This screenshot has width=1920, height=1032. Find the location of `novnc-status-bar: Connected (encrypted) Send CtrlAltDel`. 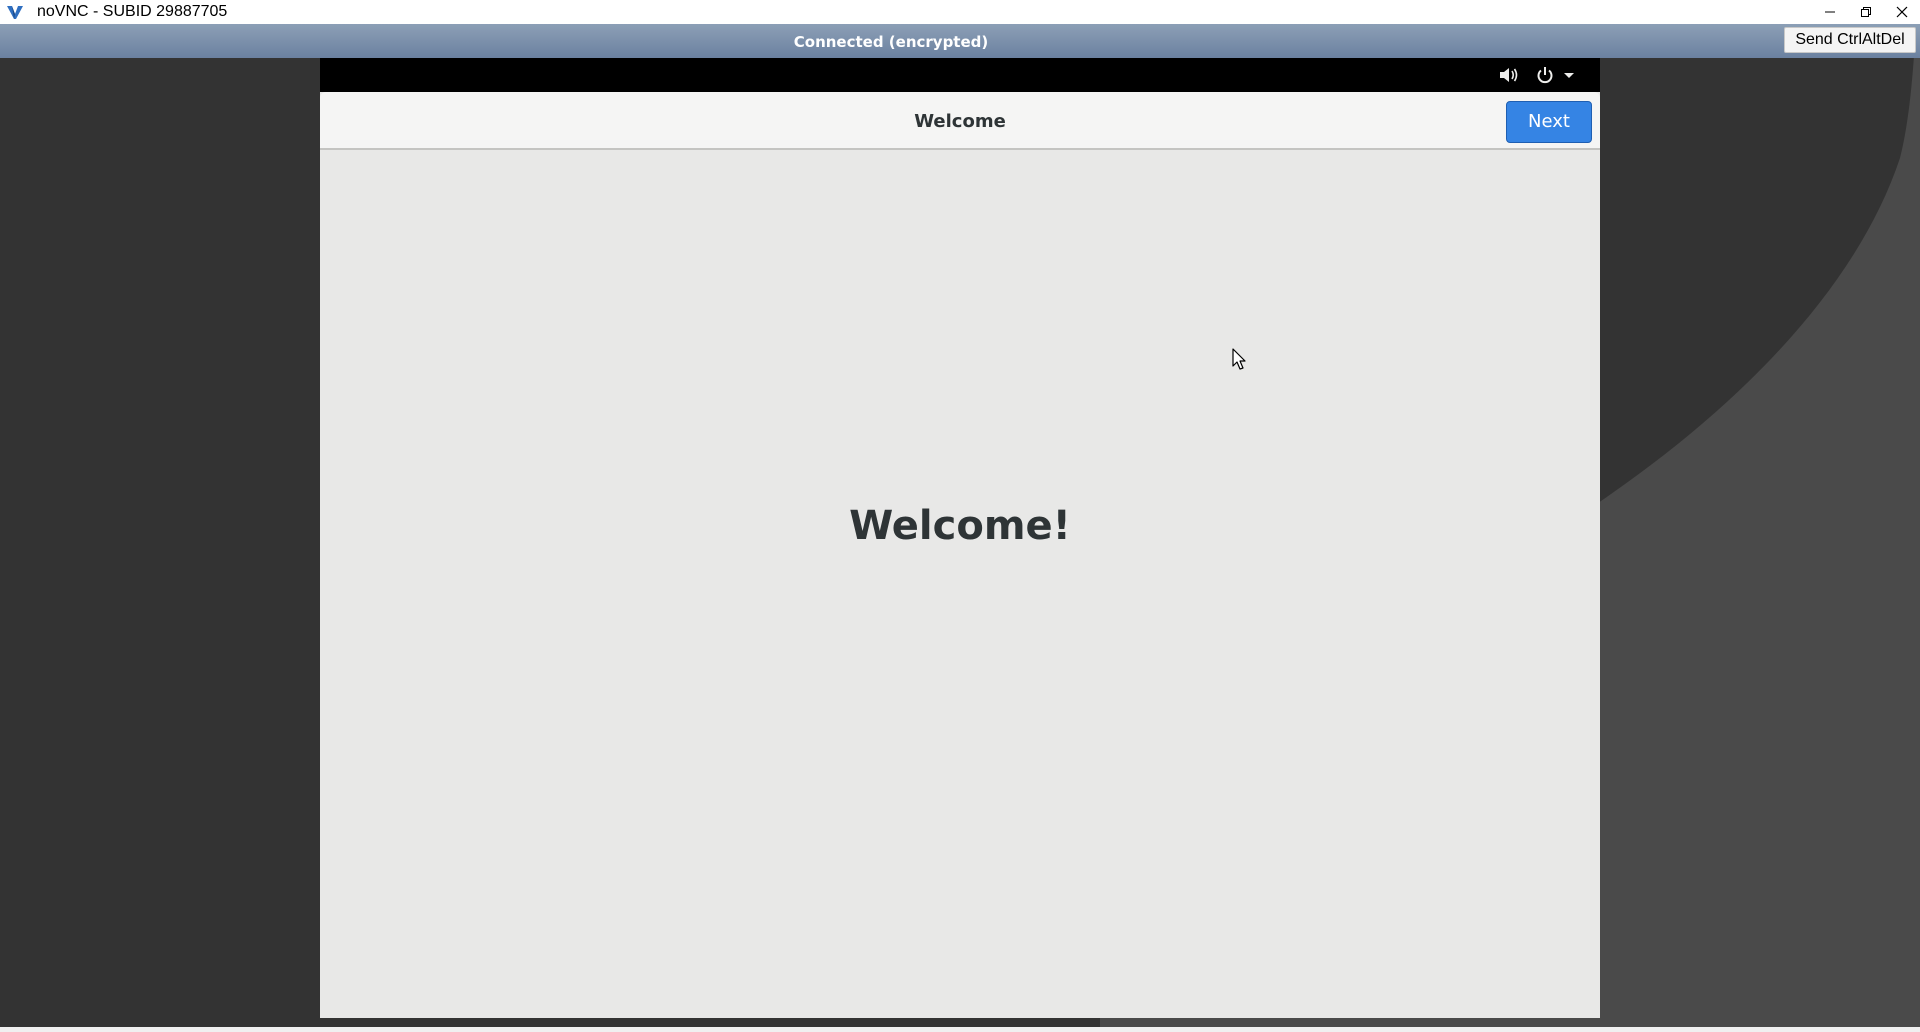

novnc-status-bar: Connected (encrypted) Send CtrlAltDel is located at coordinates (960, 41).